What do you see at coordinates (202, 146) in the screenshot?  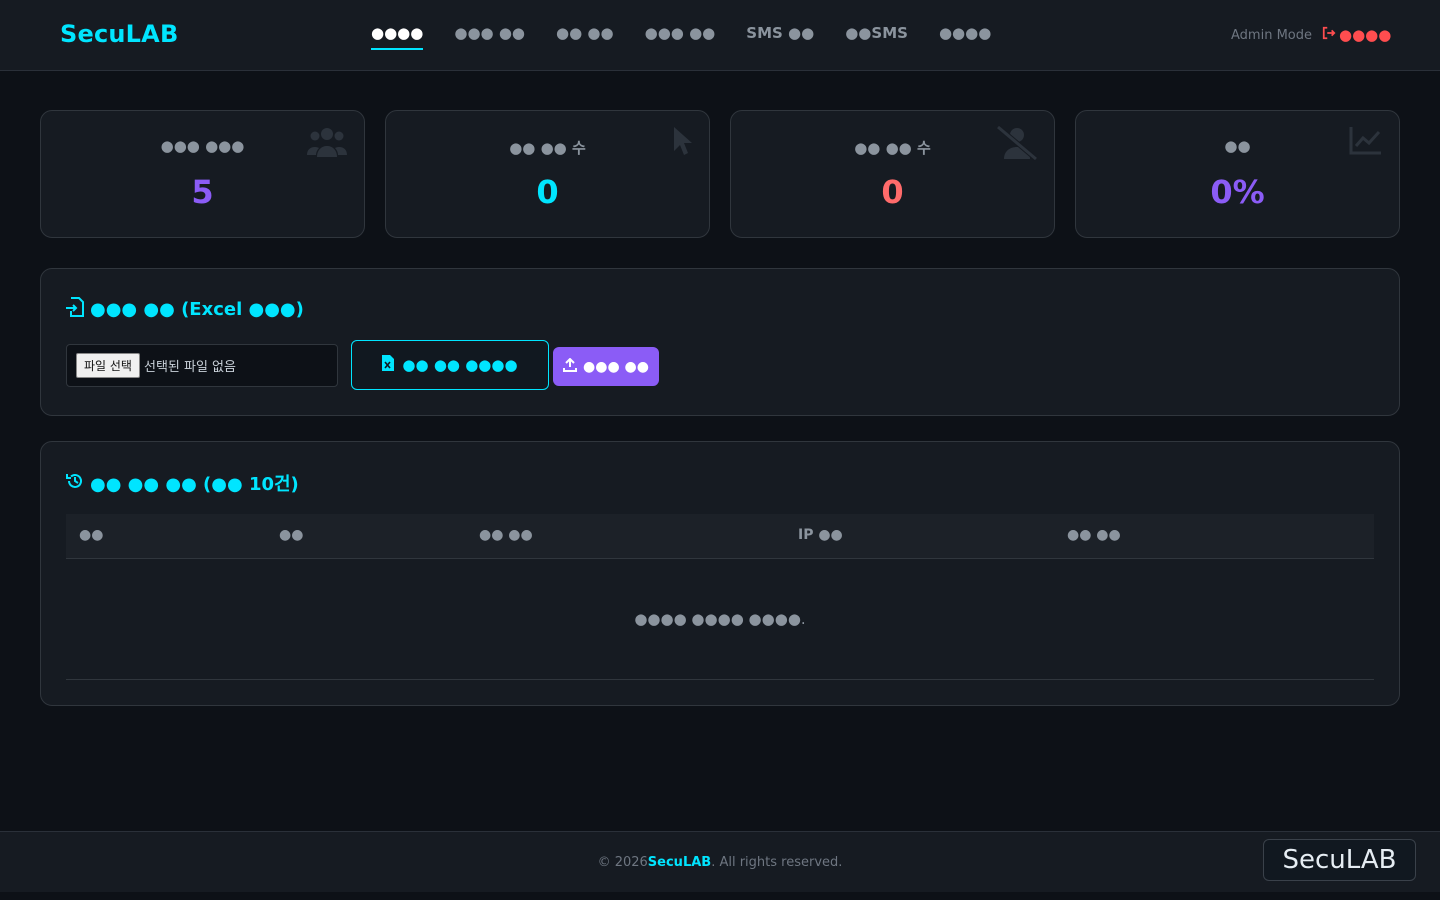 I see `stat-label: ●●● ●●●` at bounding box center [202, 146].